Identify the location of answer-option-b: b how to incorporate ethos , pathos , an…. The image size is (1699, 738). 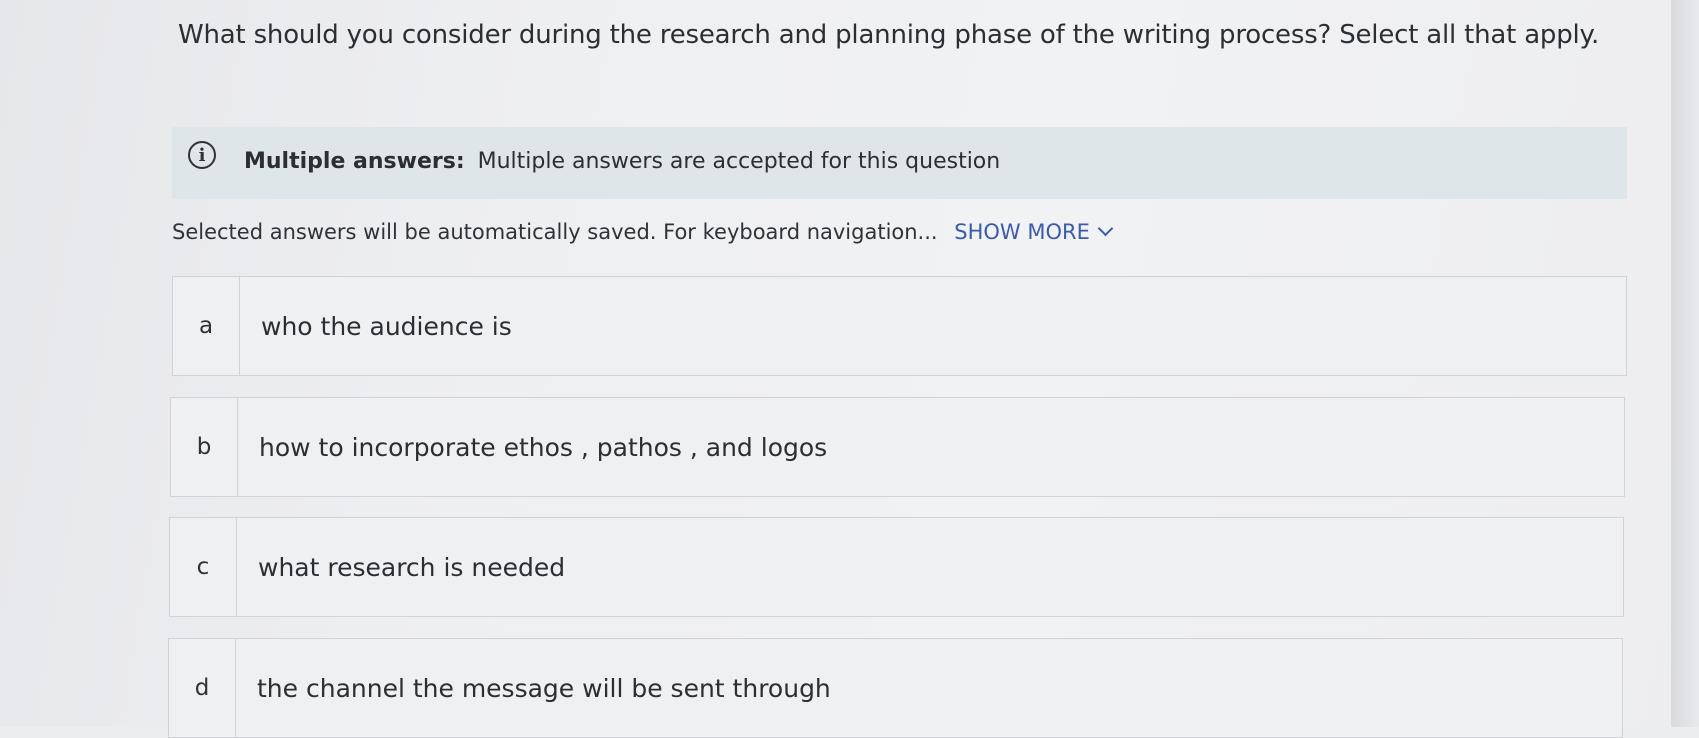
(897, 447).